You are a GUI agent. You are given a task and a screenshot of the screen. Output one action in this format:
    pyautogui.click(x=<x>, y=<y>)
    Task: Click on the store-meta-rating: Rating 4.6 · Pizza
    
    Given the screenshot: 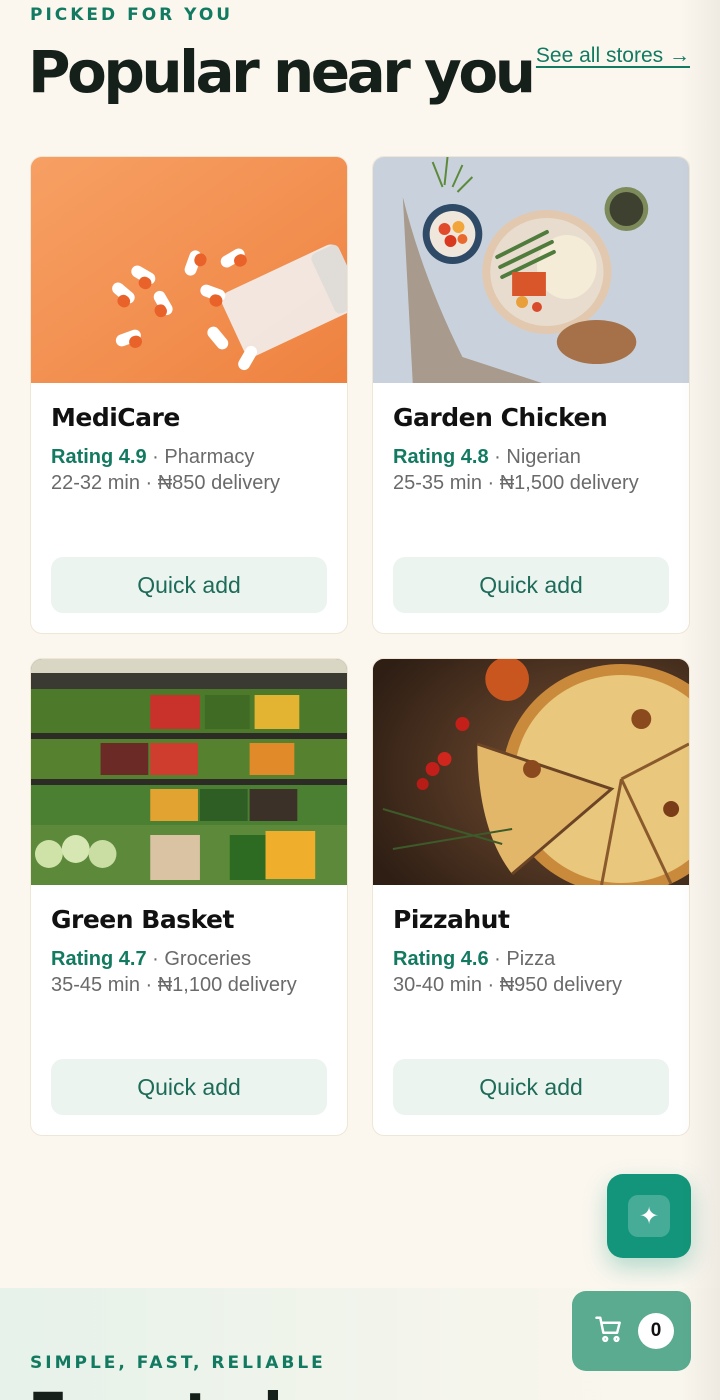 What is the action you would take?
    pyautogui.click(x=531, y=959)
    